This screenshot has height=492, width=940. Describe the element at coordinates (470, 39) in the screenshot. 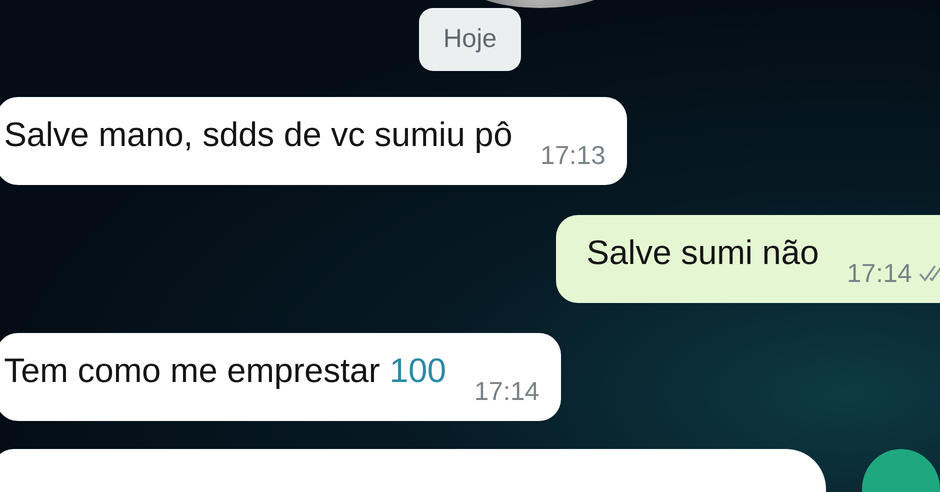

I see `date-chip: Hoje` at that location.